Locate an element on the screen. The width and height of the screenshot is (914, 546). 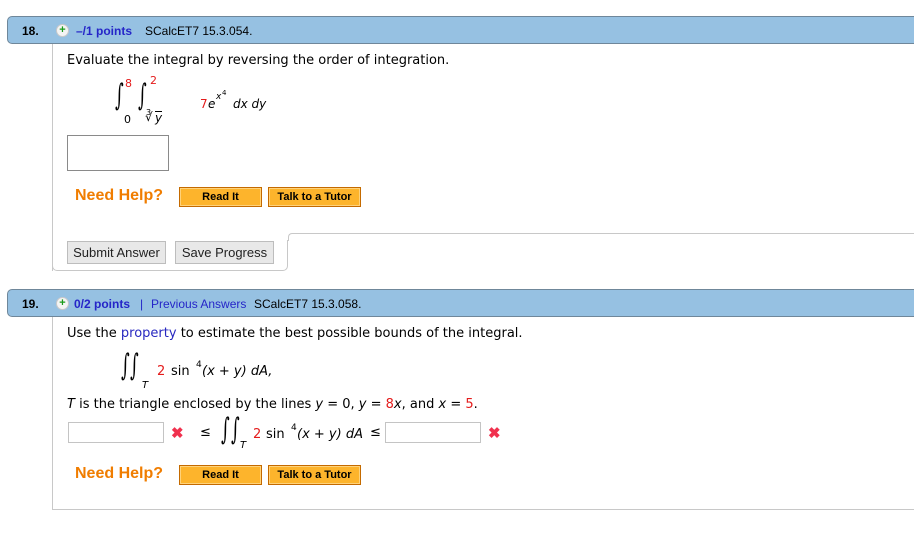
outer-lower-limit: 0 is located at coordinates (127, 119).